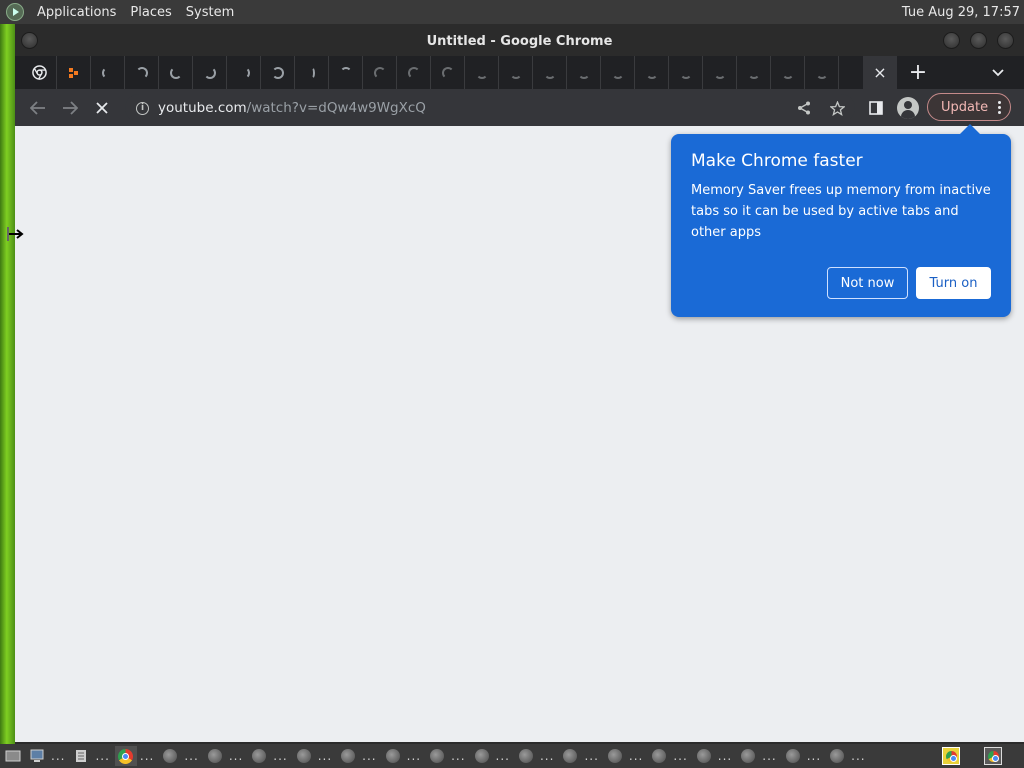 This screenshot has height=768, width=1024. I want to click on minimize-button, so click(951, 40).